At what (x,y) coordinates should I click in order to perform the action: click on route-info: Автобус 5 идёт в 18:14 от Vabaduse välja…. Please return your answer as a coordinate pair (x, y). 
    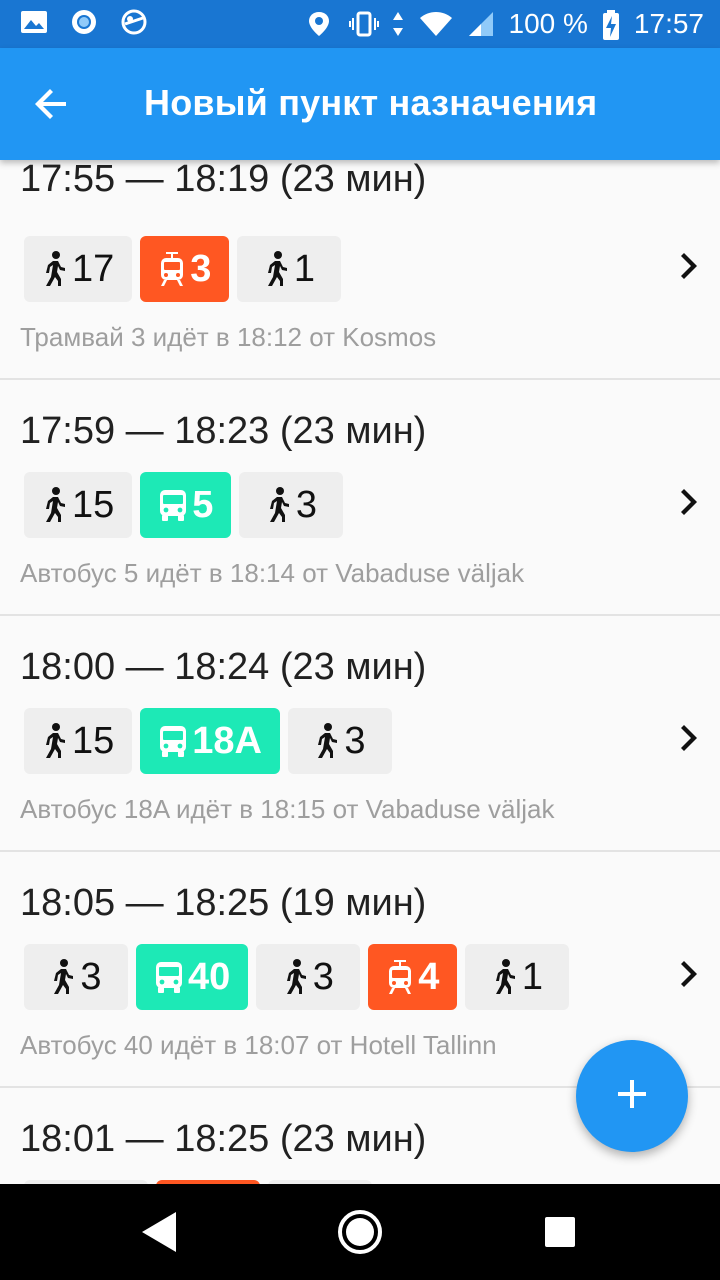
    Looking at the image, I should click on (272, 573).